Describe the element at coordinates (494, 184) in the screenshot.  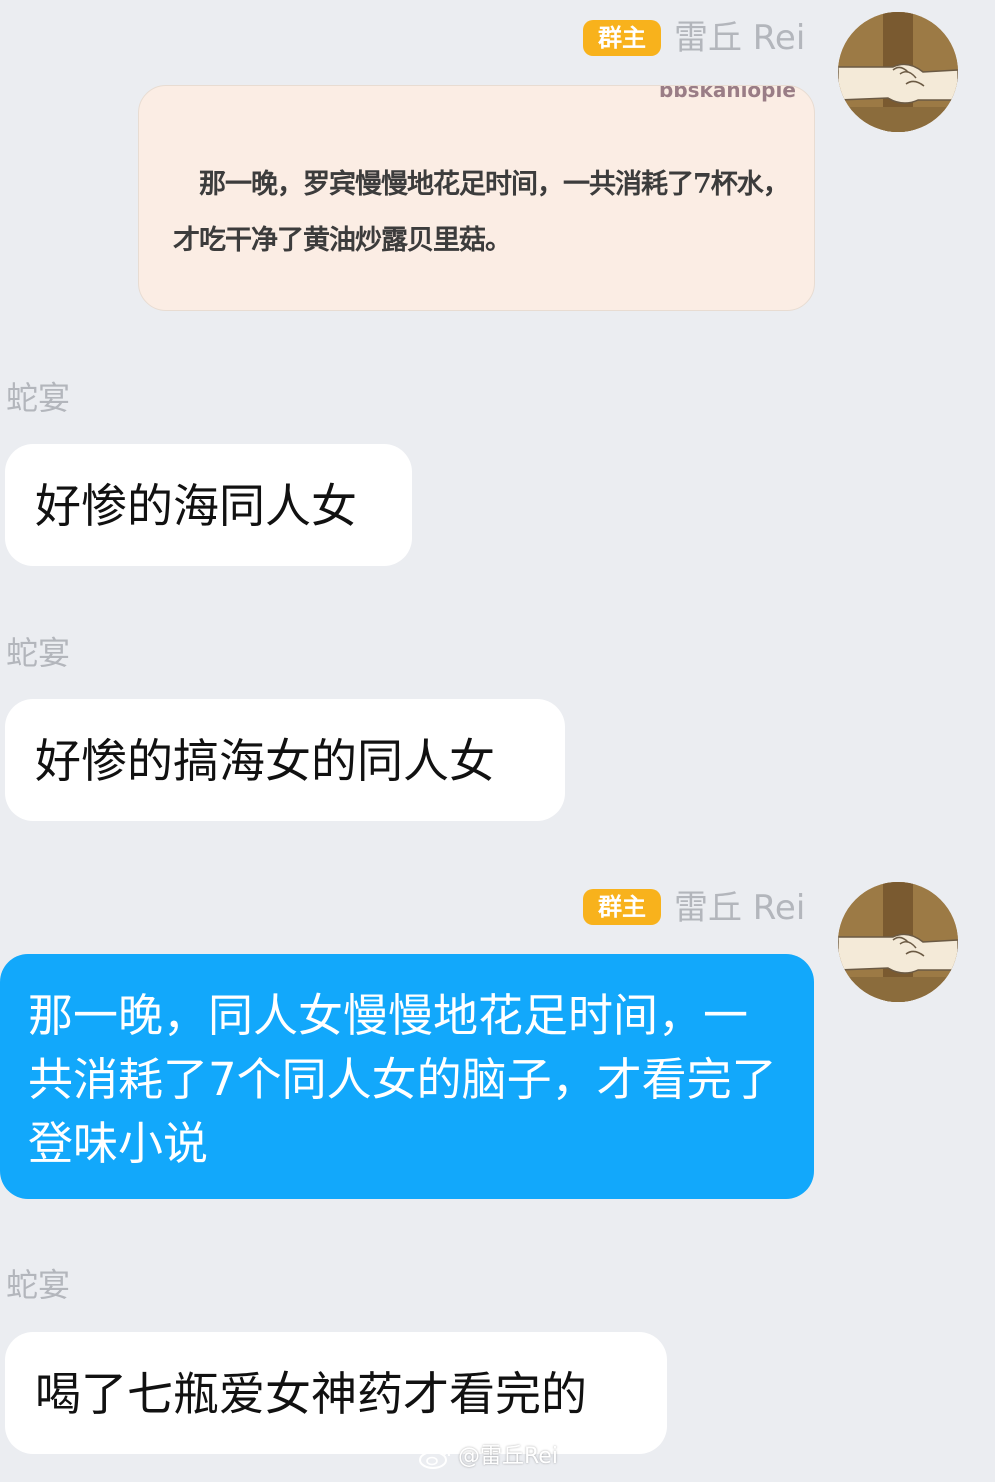
I see `image-text-line1: 那一晚，罗宾慢慢地花足时间，一共消耗了7杯水，` at that location.